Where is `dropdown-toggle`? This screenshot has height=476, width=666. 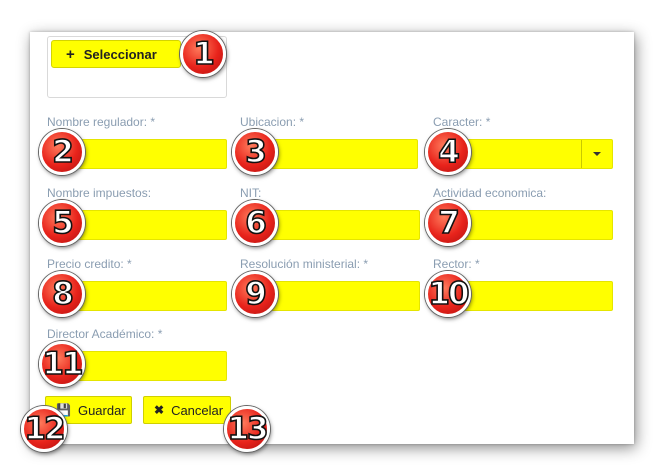 dropdown-toggle is located at coordinates (596, 154).